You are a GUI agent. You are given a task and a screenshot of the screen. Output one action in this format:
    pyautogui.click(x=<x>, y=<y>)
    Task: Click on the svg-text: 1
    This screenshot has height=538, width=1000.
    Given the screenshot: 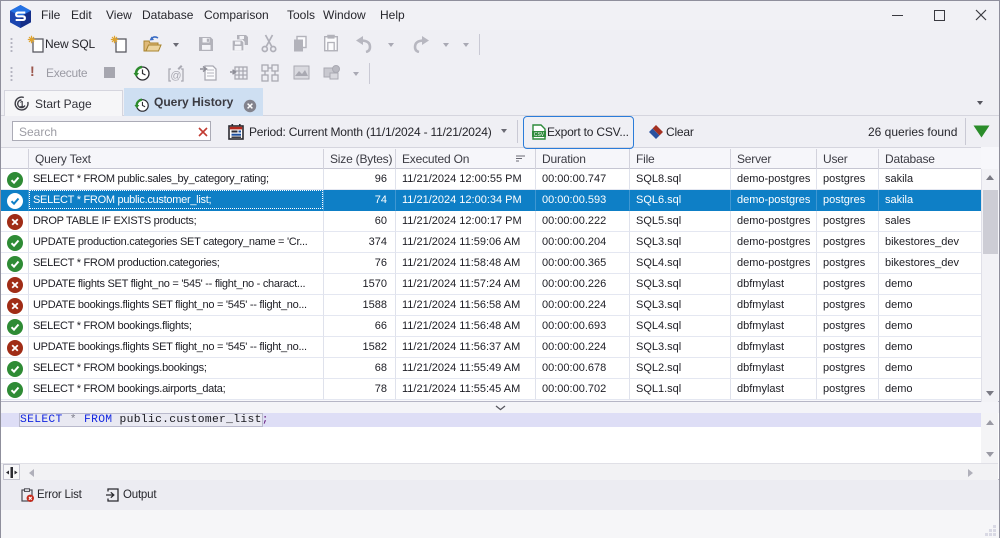 What is the action you would take?
    pyautogui.click(x=22, y=104)
    